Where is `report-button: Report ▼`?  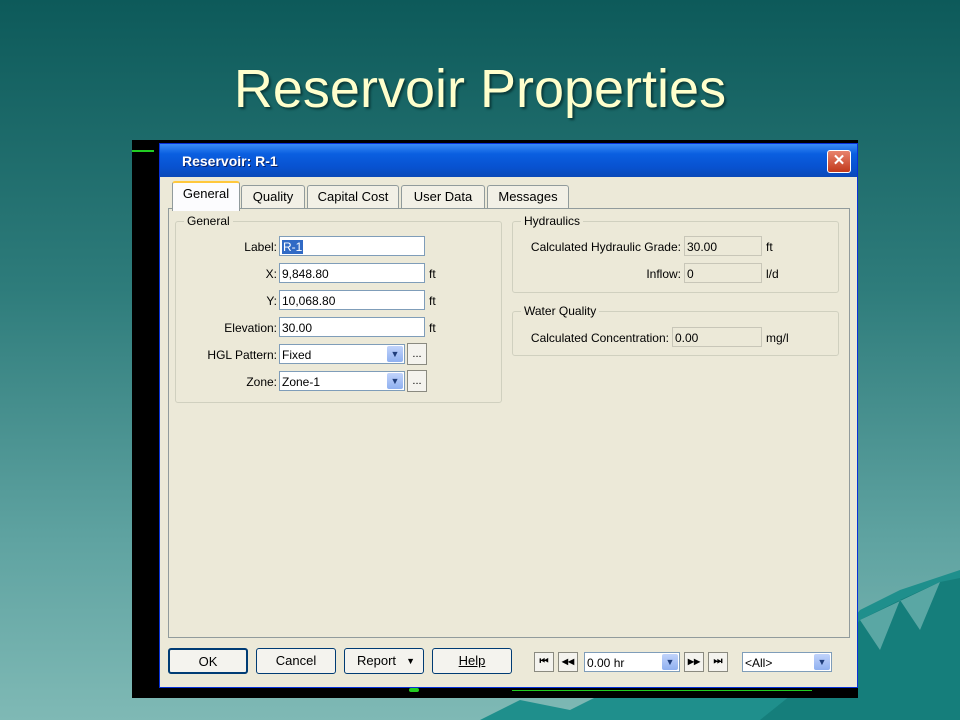 report-button: Report ▼ is located at coordinates (384, 661).